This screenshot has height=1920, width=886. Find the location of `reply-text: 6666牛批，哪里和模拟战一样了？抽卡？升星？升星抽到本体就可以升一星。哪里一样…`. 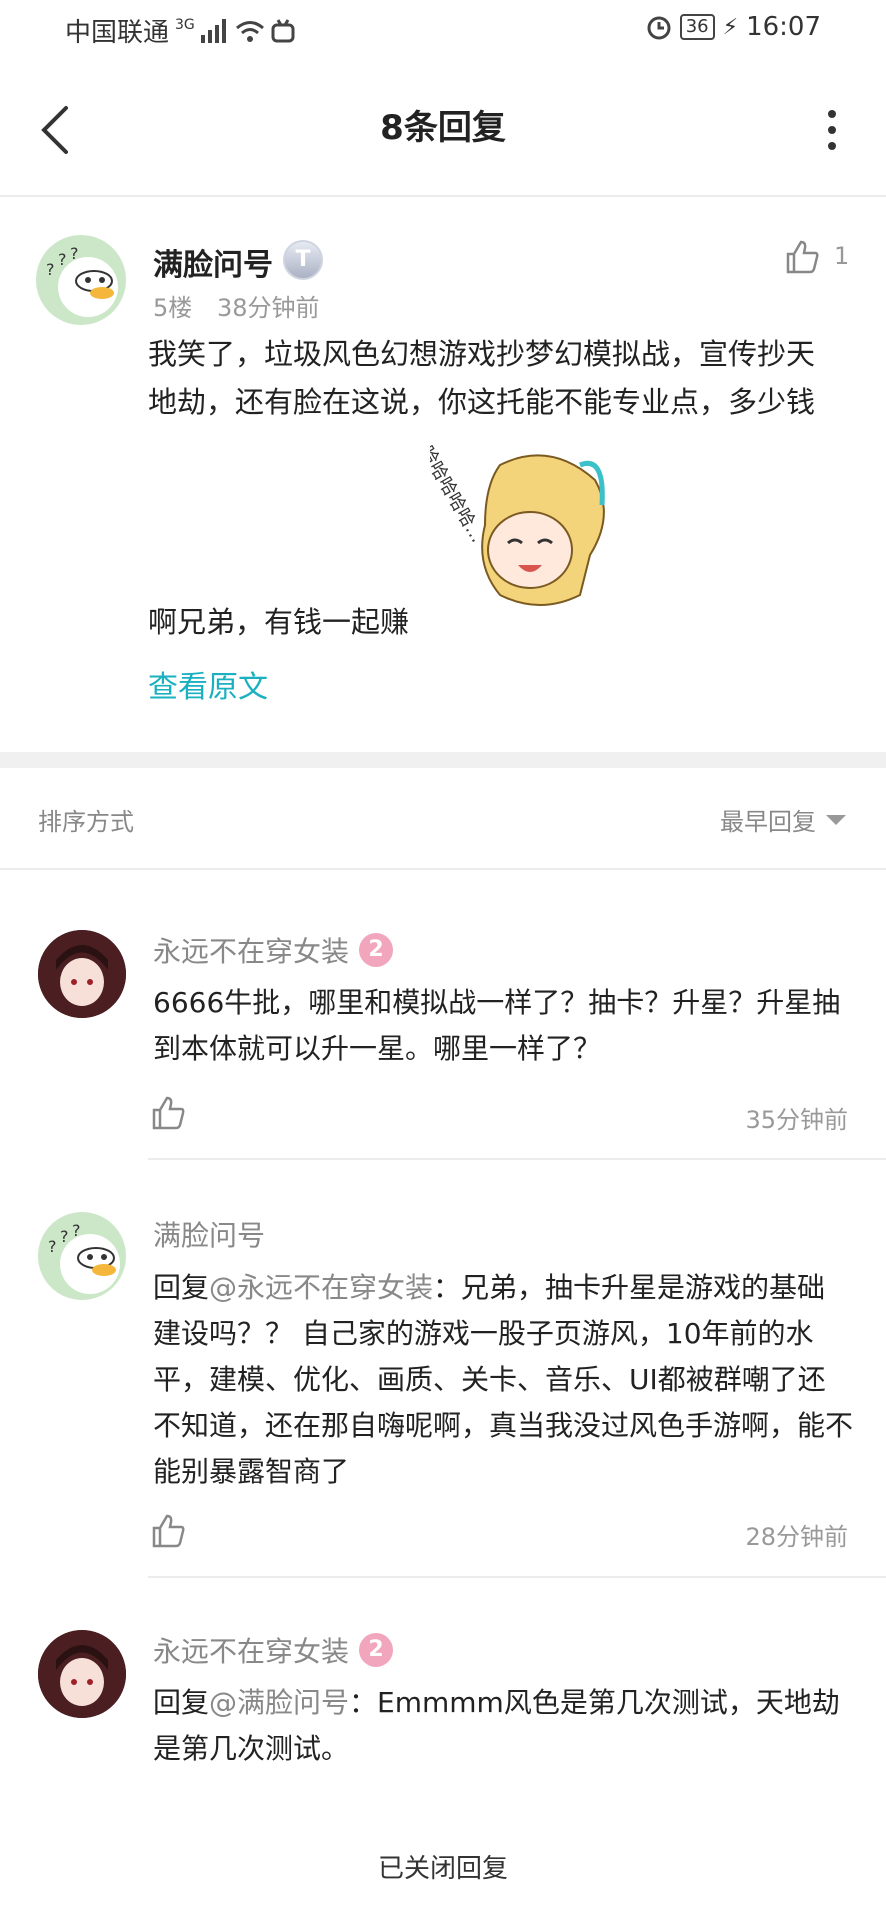

reply-text: 6666牛批，哪里和模拟战一样了？抽卡？升星？升星抽到本体就可以升一星。哪里一样… is located at coordinates (497, 1025).